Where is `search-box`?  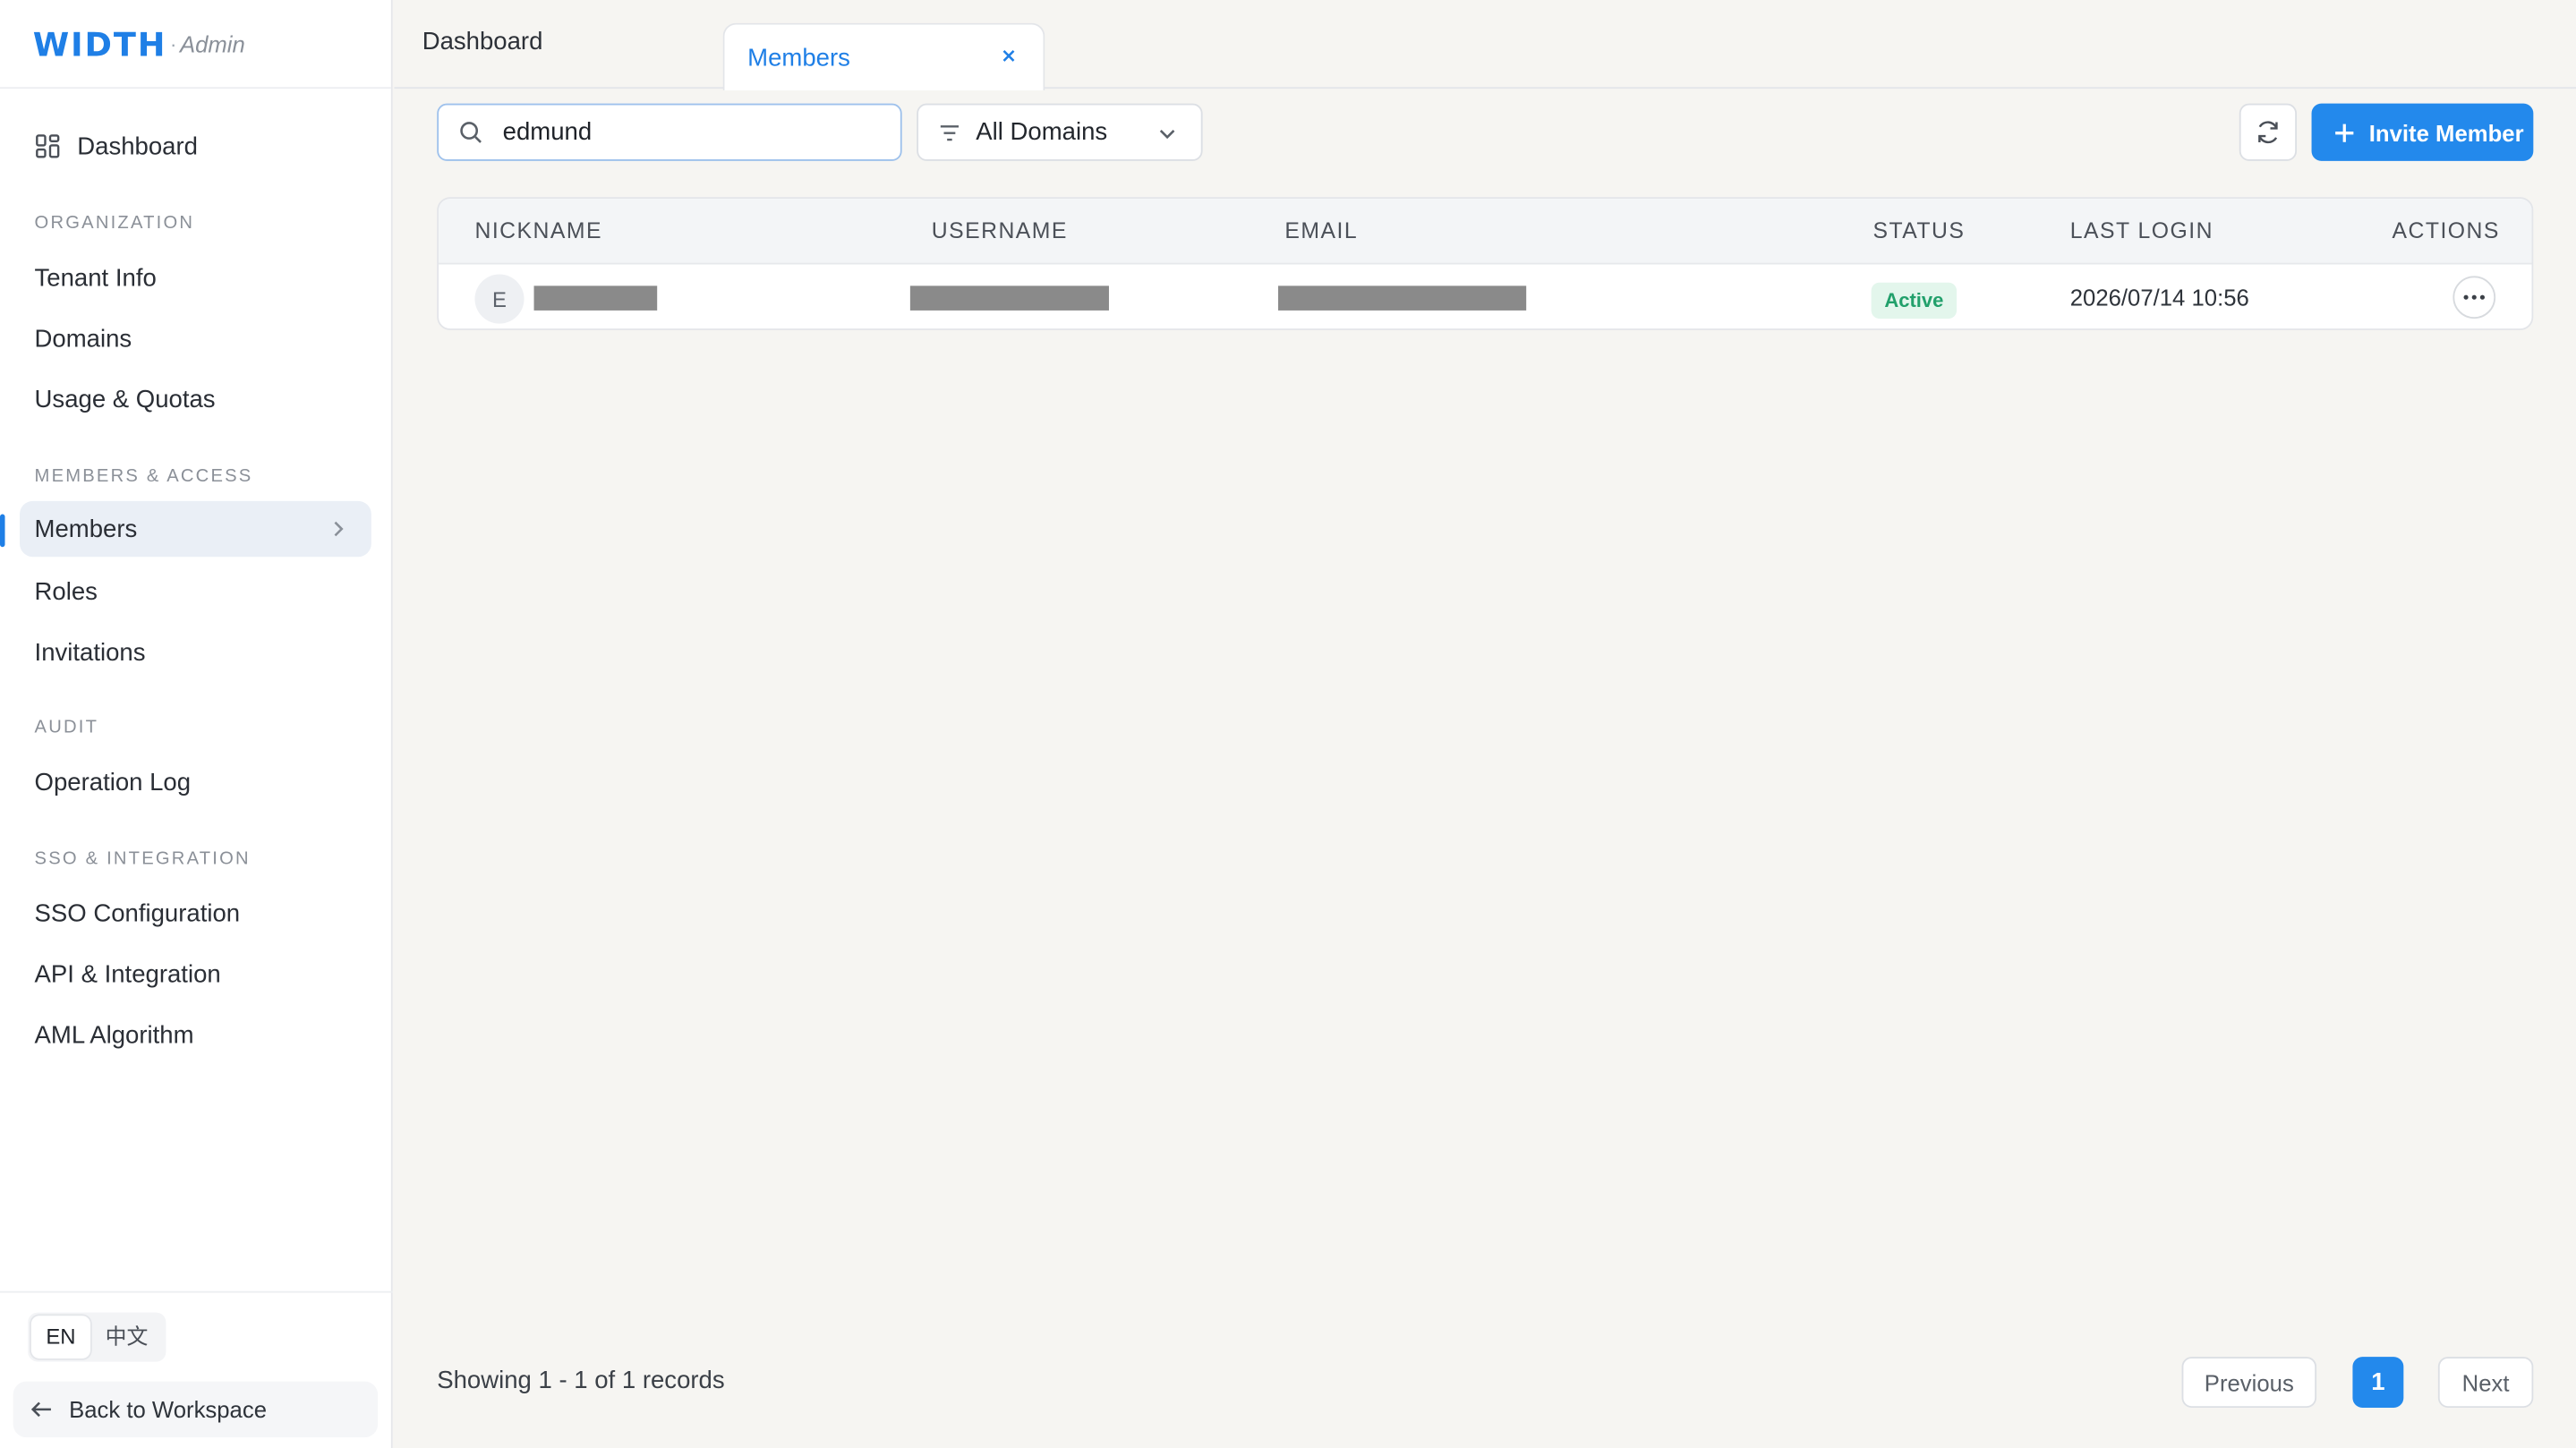
search-box is located at coordinates (669, 132).